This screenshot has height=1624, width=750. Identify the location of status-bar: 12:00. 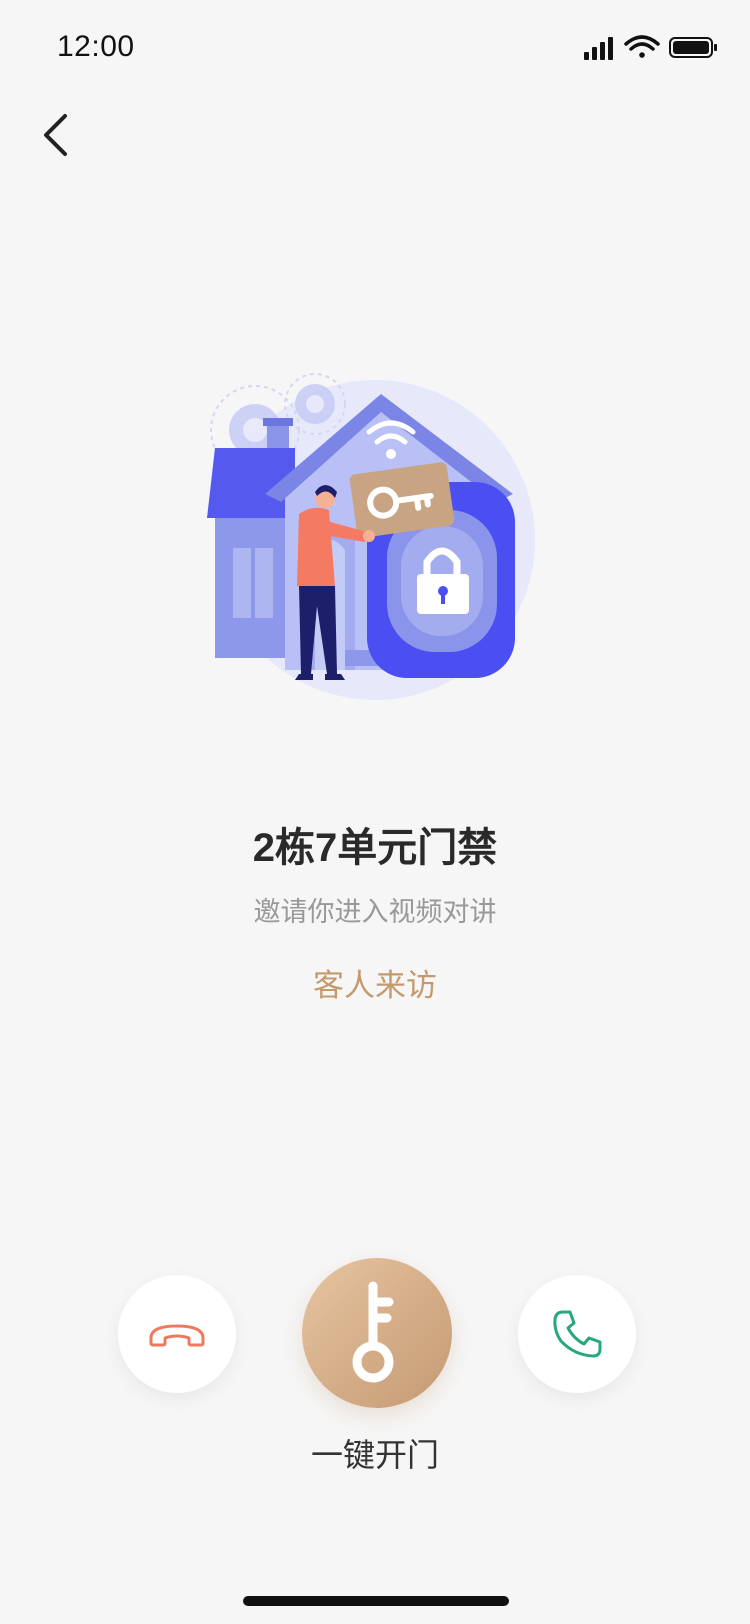
(375, 50).